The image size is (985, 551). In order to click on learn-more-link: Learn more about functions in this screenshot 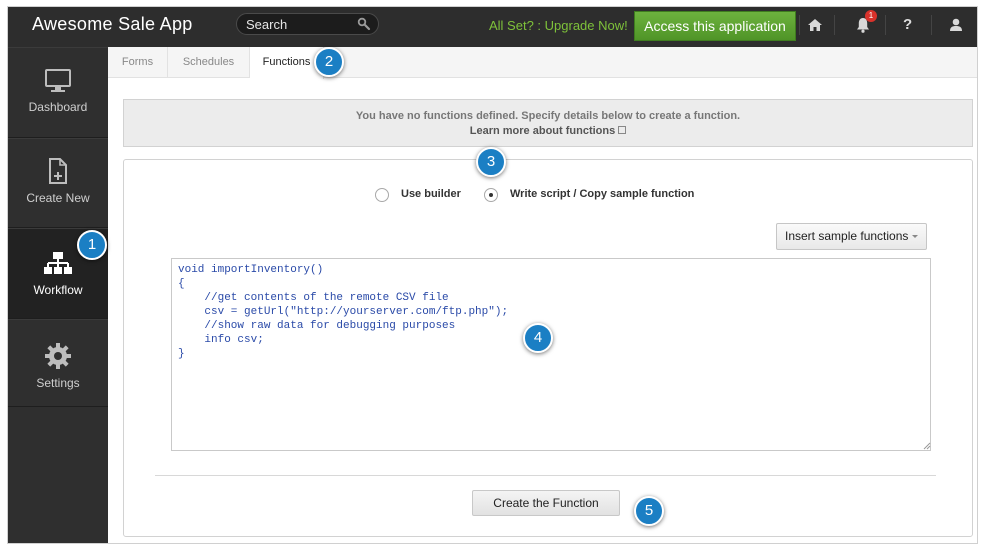, I will do `click(542, 131)`.